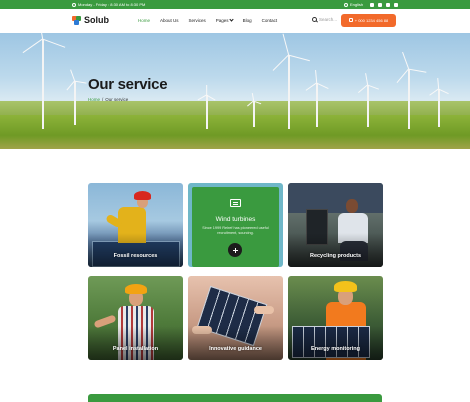  Describe the element at coordinates (235, 349) in the screenshot. I see `service-label: Innovative guidance` at that location.